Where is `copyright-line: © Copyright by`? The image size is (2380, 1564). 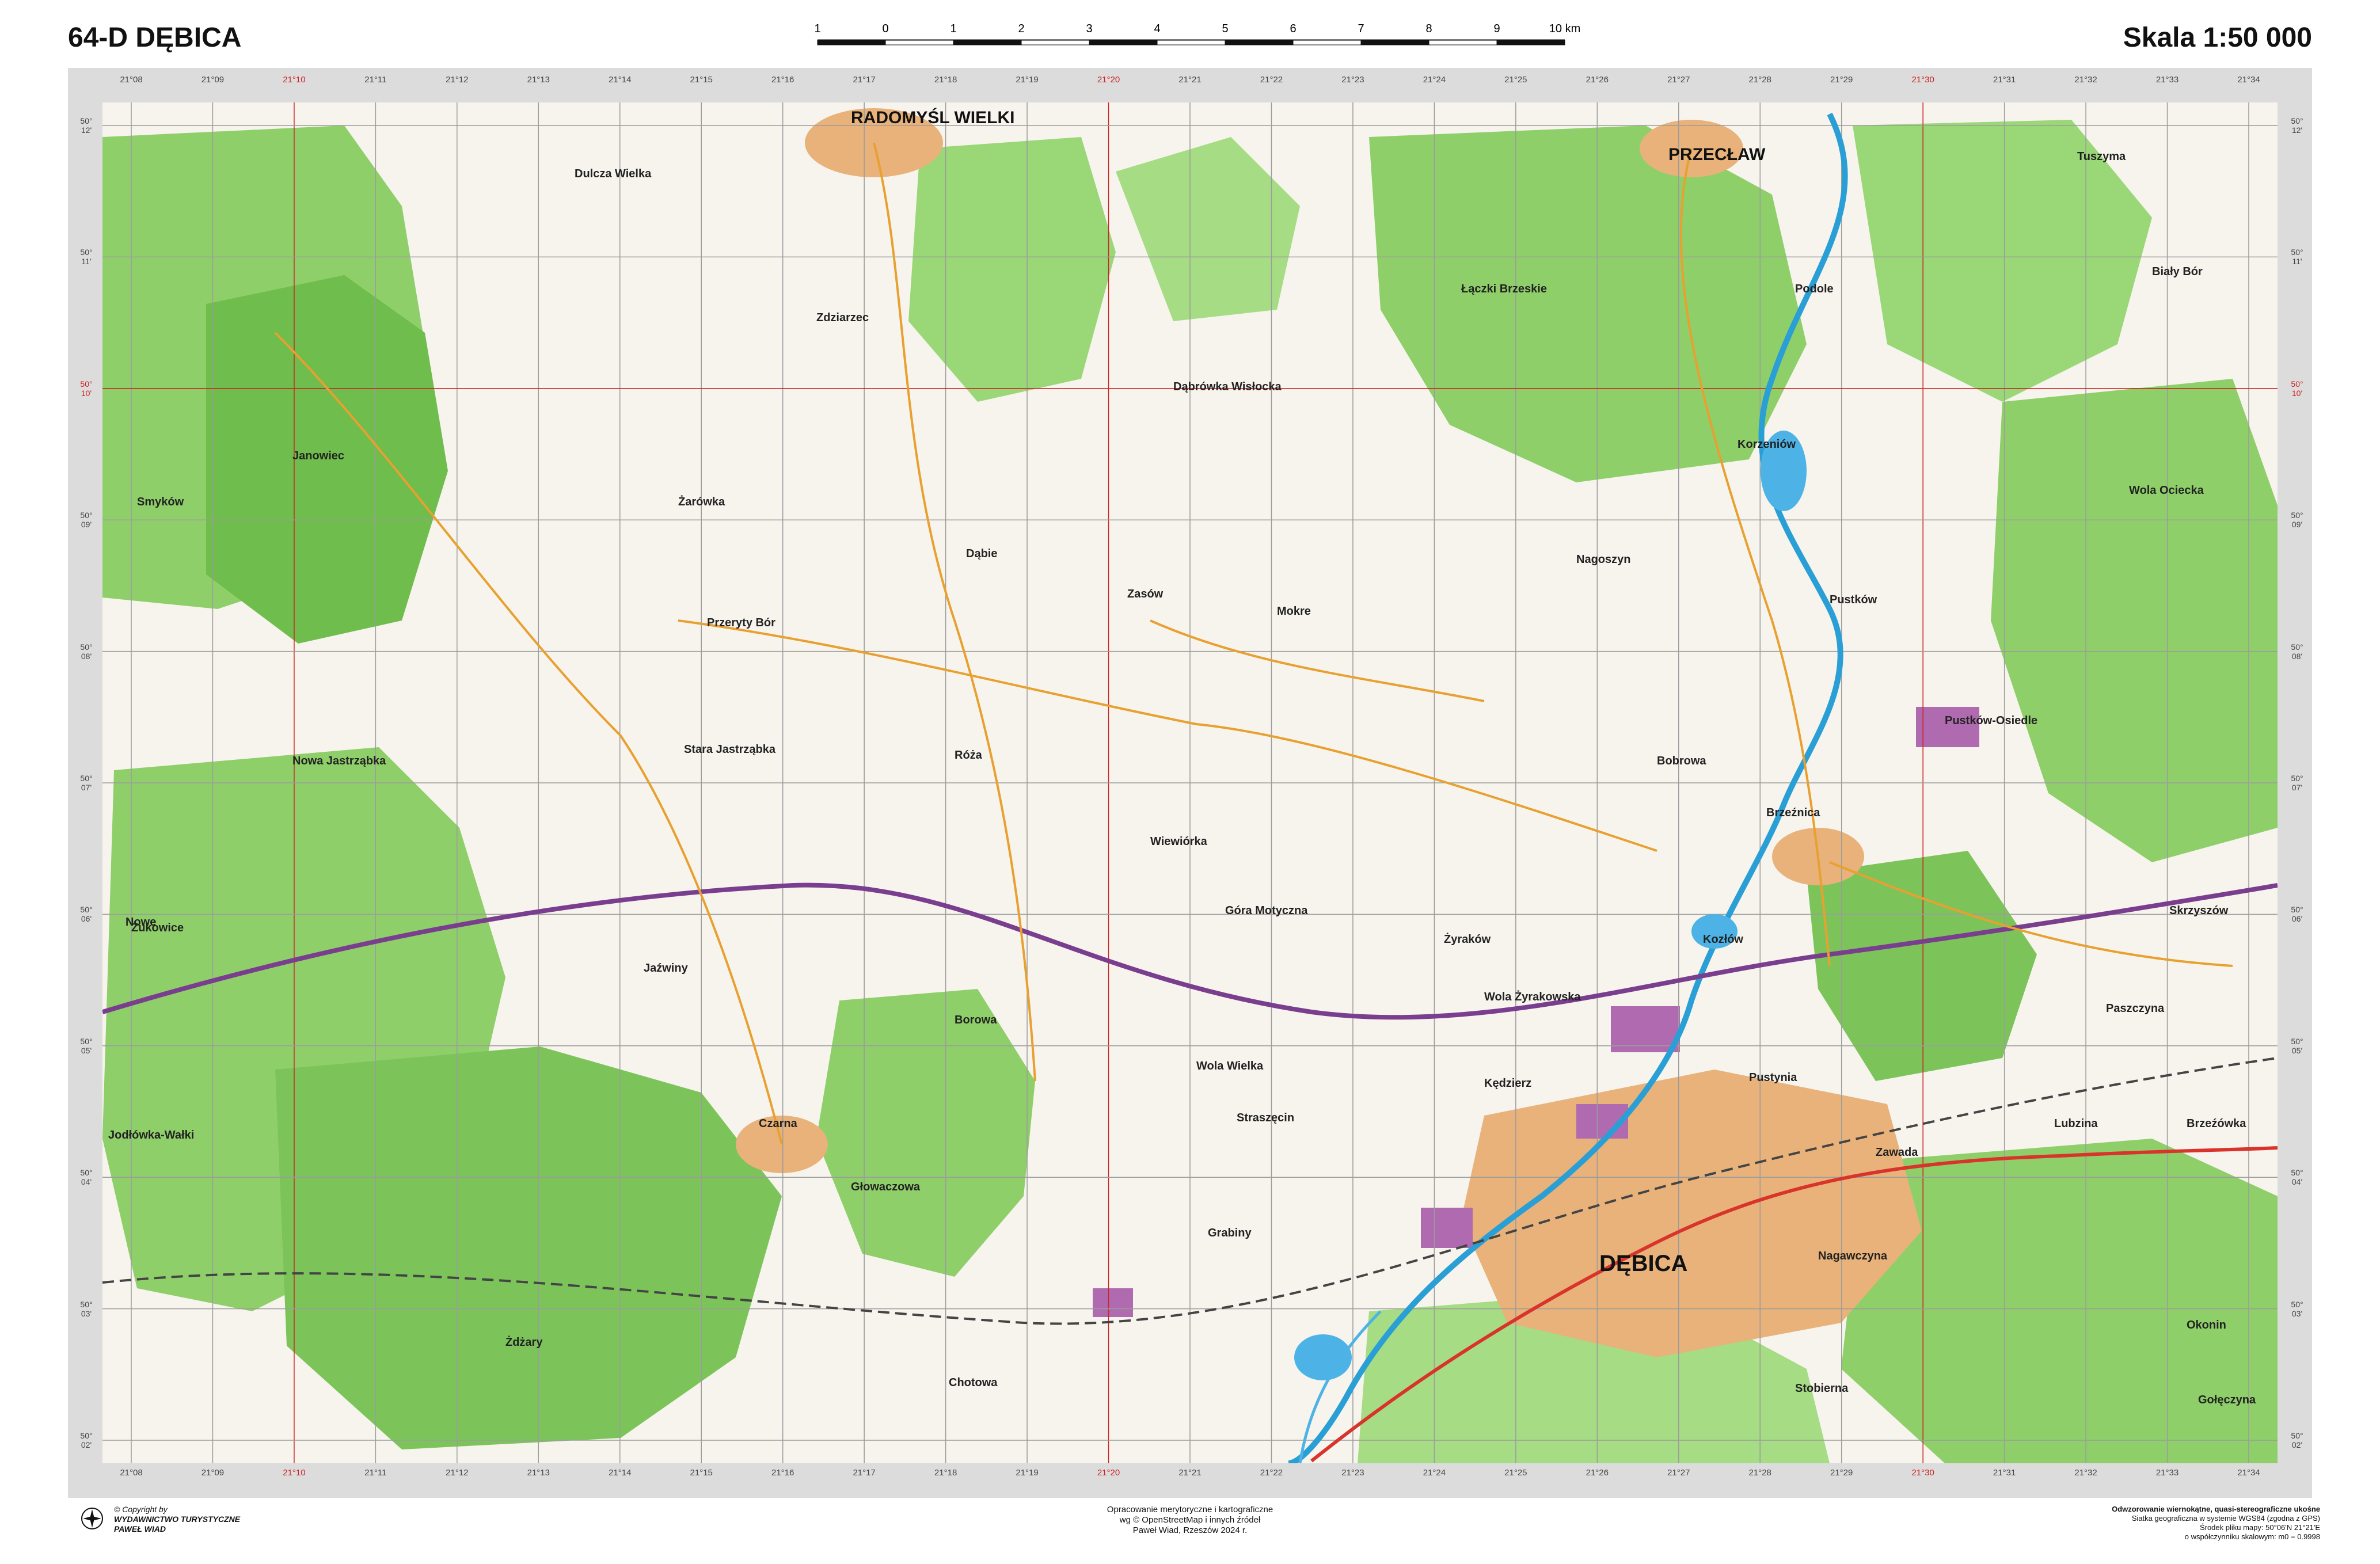
copyright-line: © Copyright by is located at coordinates (141, 1509).